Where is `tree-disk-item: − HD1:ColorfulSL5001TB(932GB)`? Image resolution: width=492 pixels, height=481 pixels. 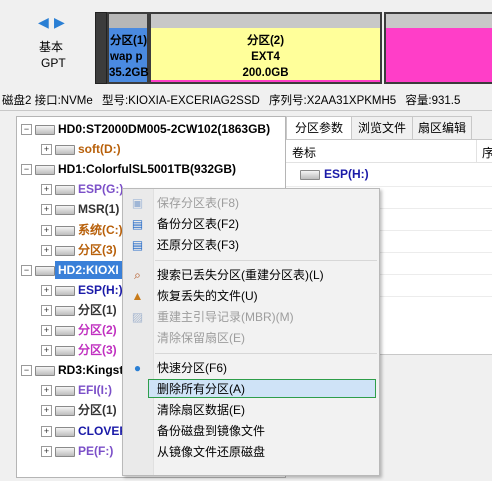
tree-disk-item: − HD1:ColorfulSL5001TB(932GB) is located at coordinates (150, 169).